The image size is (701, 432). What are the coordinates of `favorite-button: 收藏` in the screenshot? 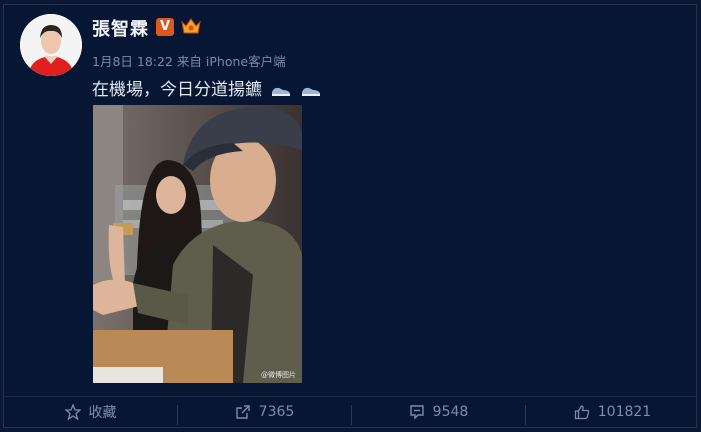 It's located at (90, 412).